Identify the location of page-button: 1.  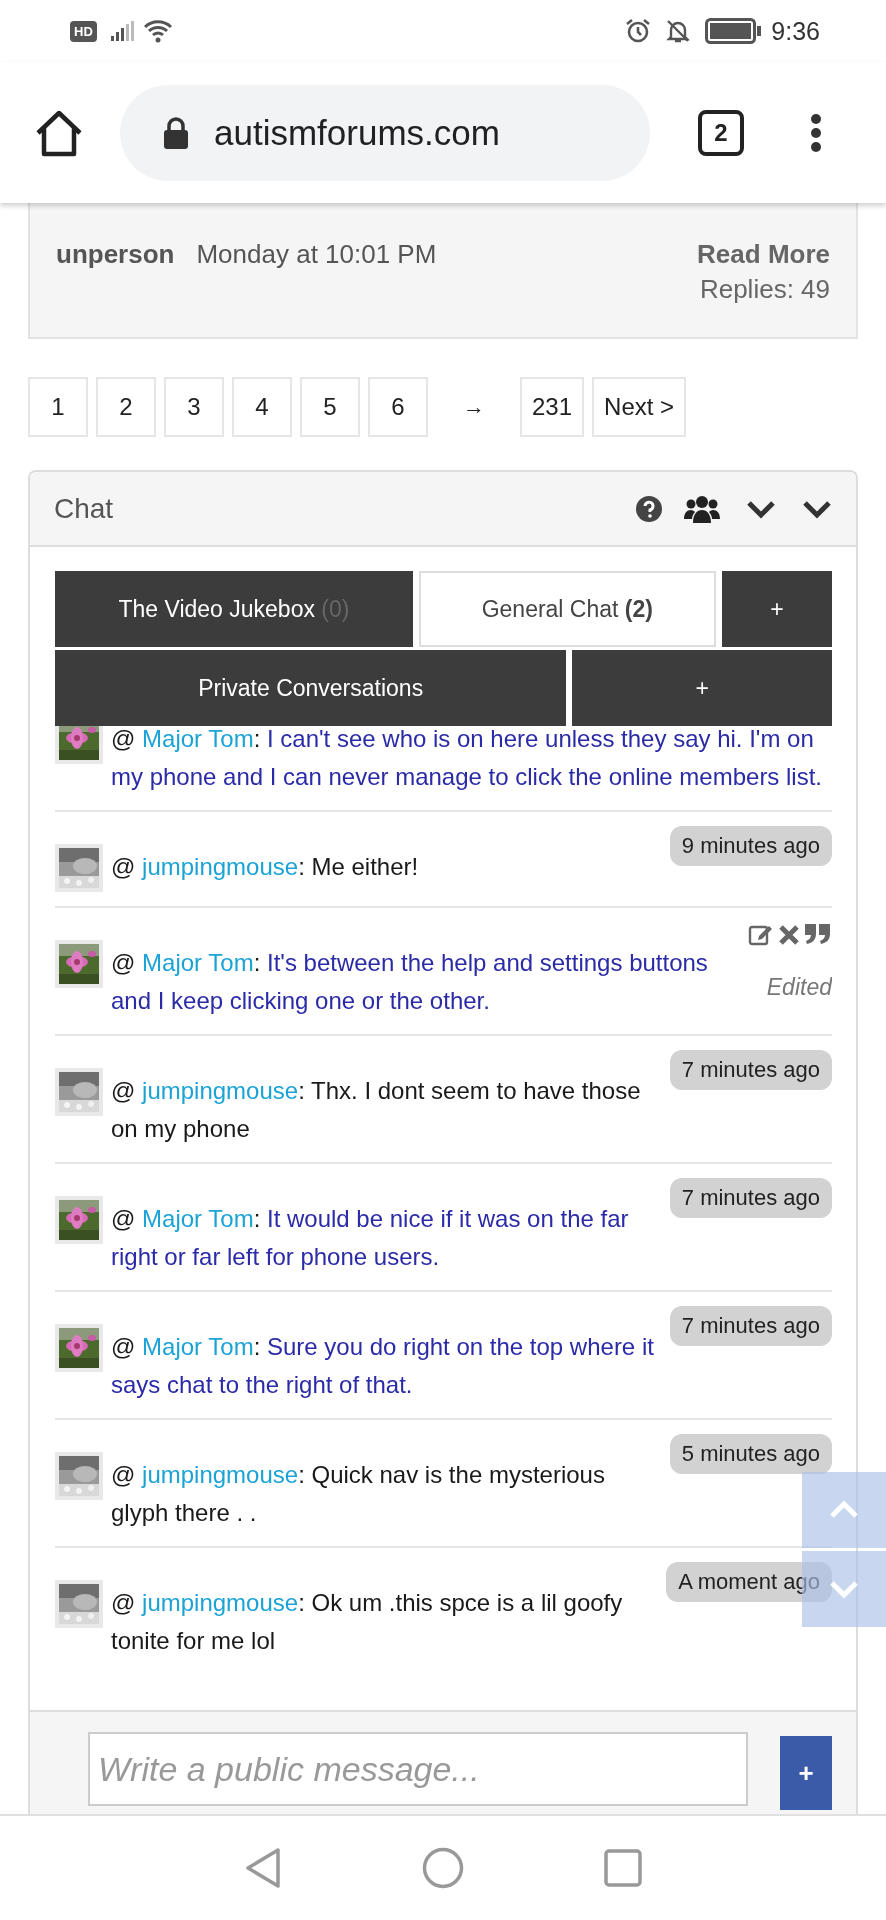
(58, 407).